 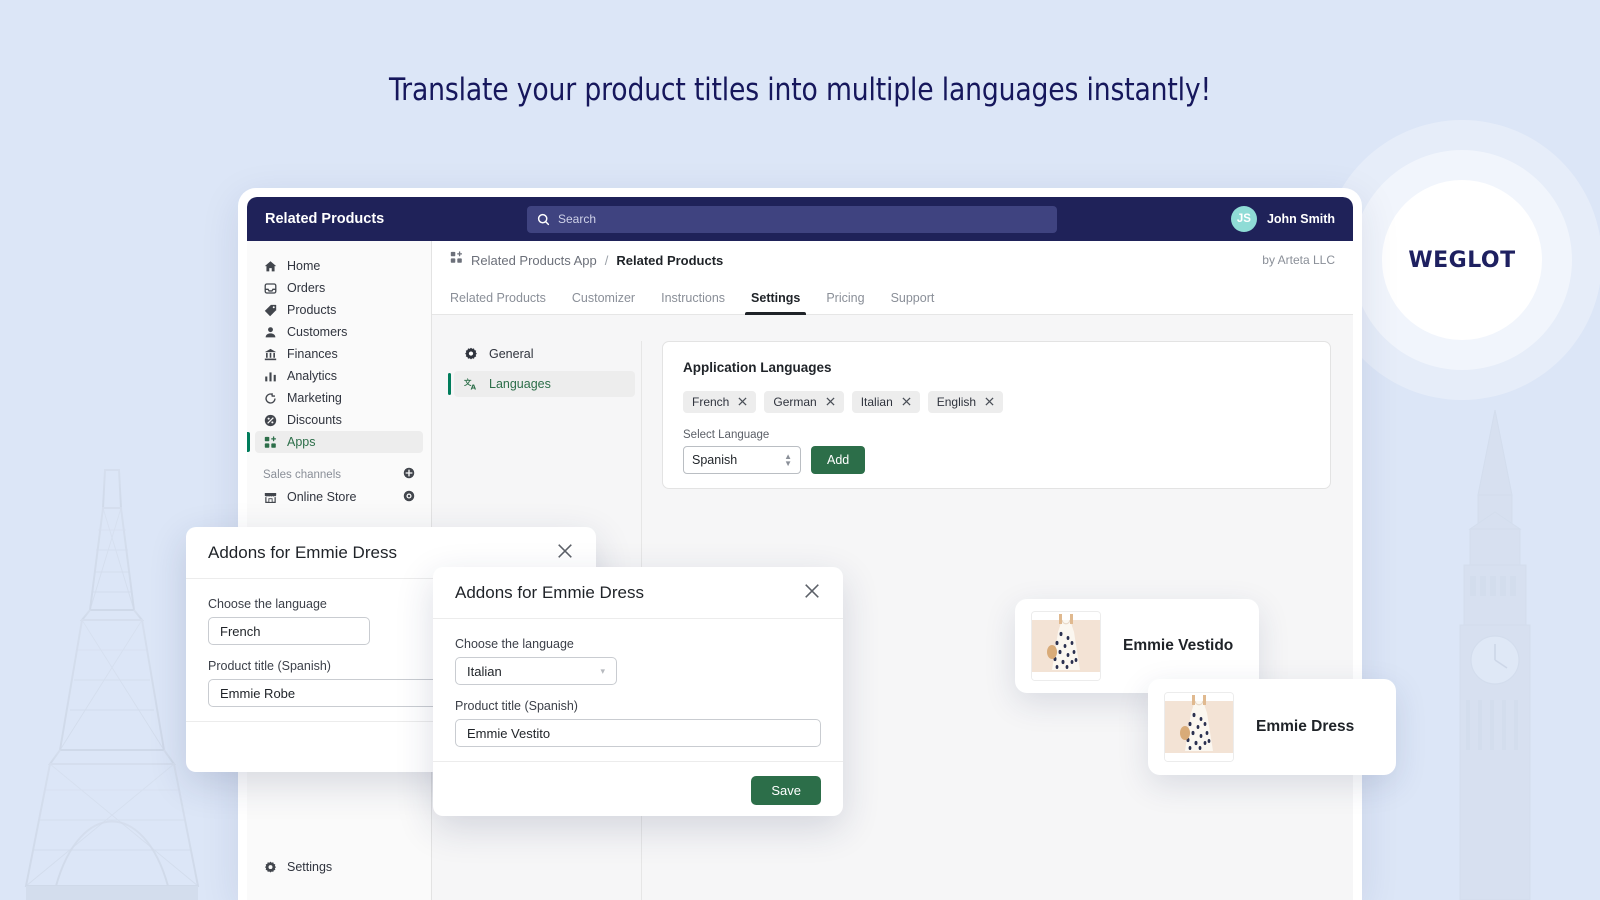 I want to click on language-chip-list: French German Italian English, so click(x=996, y=402).